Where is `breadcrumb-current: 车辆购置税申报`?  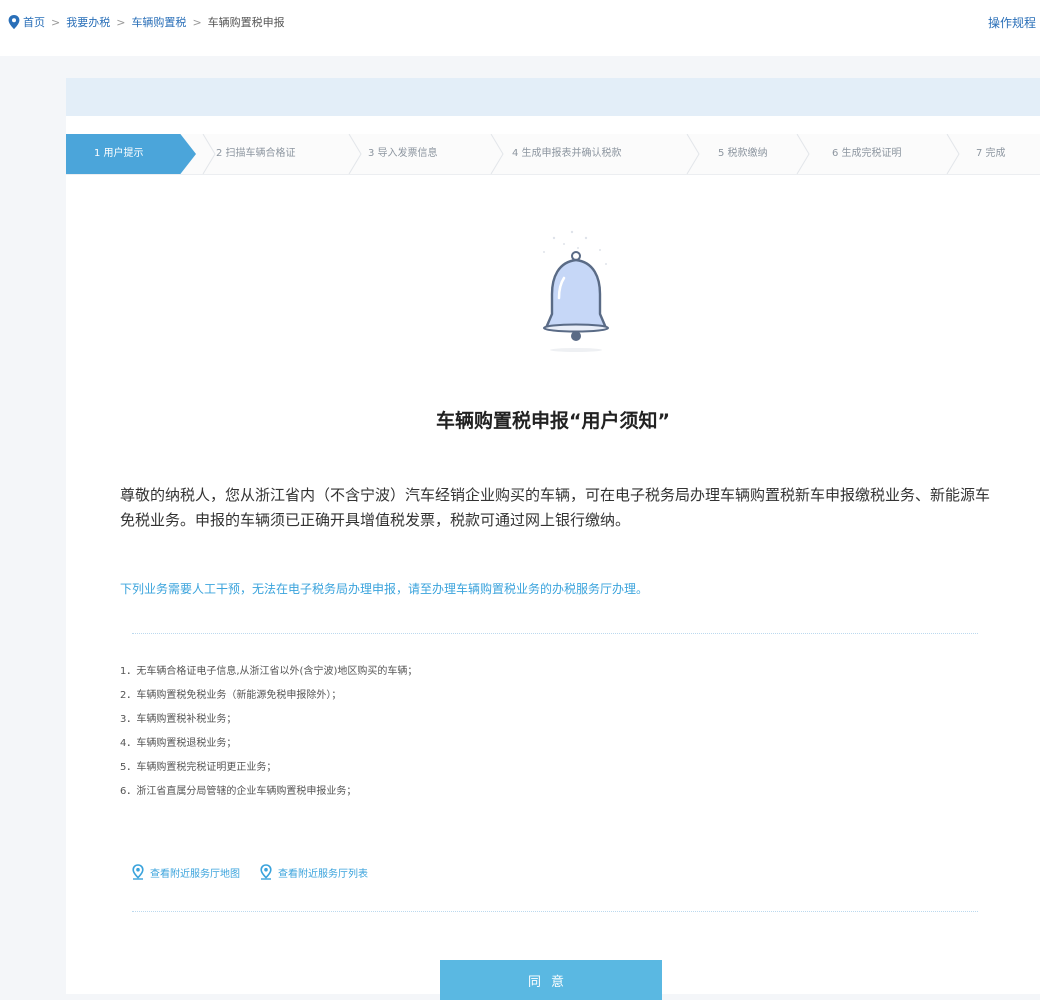
breadcrumb-current: 车辆购置税申报 is located at coordinates (246, 22).